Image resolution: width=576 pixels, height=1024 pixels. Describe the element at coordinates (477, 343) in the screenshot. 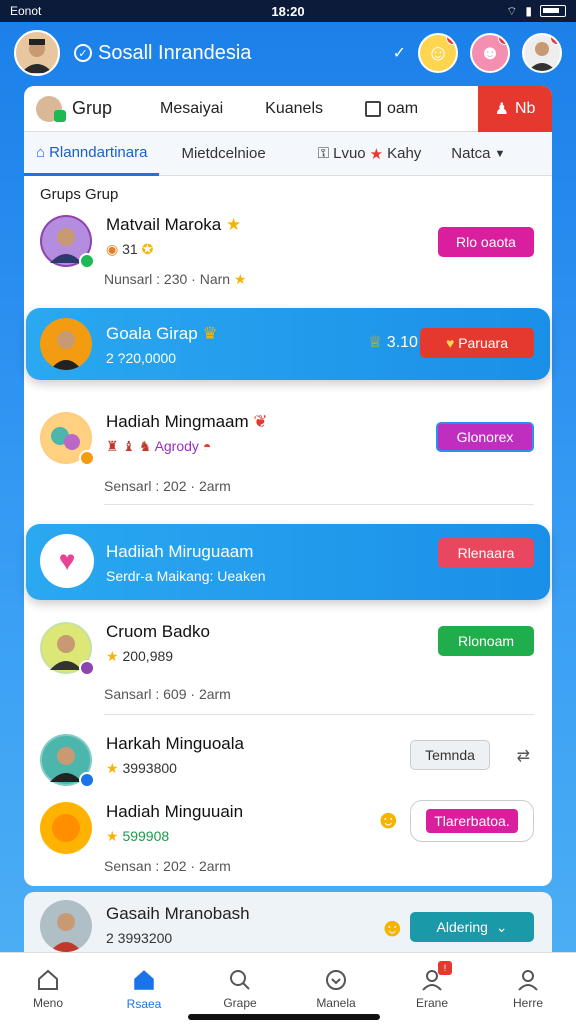

I see `action-button: ♥ Paruara` at that location.